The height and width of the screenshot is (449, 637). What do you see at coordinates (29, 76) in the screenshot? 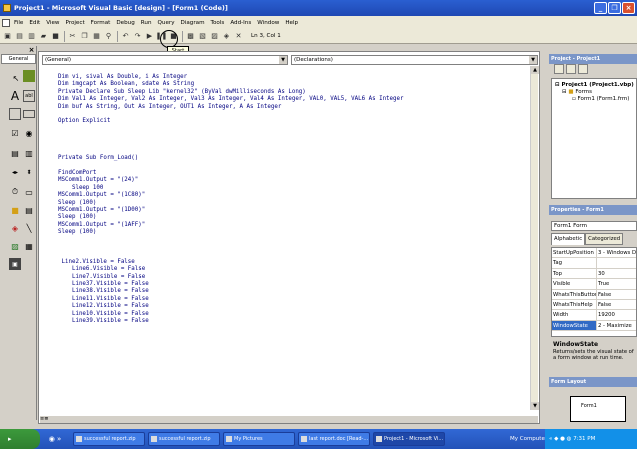
I see `picturebox-tool-icon` at bounding box center [29, 76].